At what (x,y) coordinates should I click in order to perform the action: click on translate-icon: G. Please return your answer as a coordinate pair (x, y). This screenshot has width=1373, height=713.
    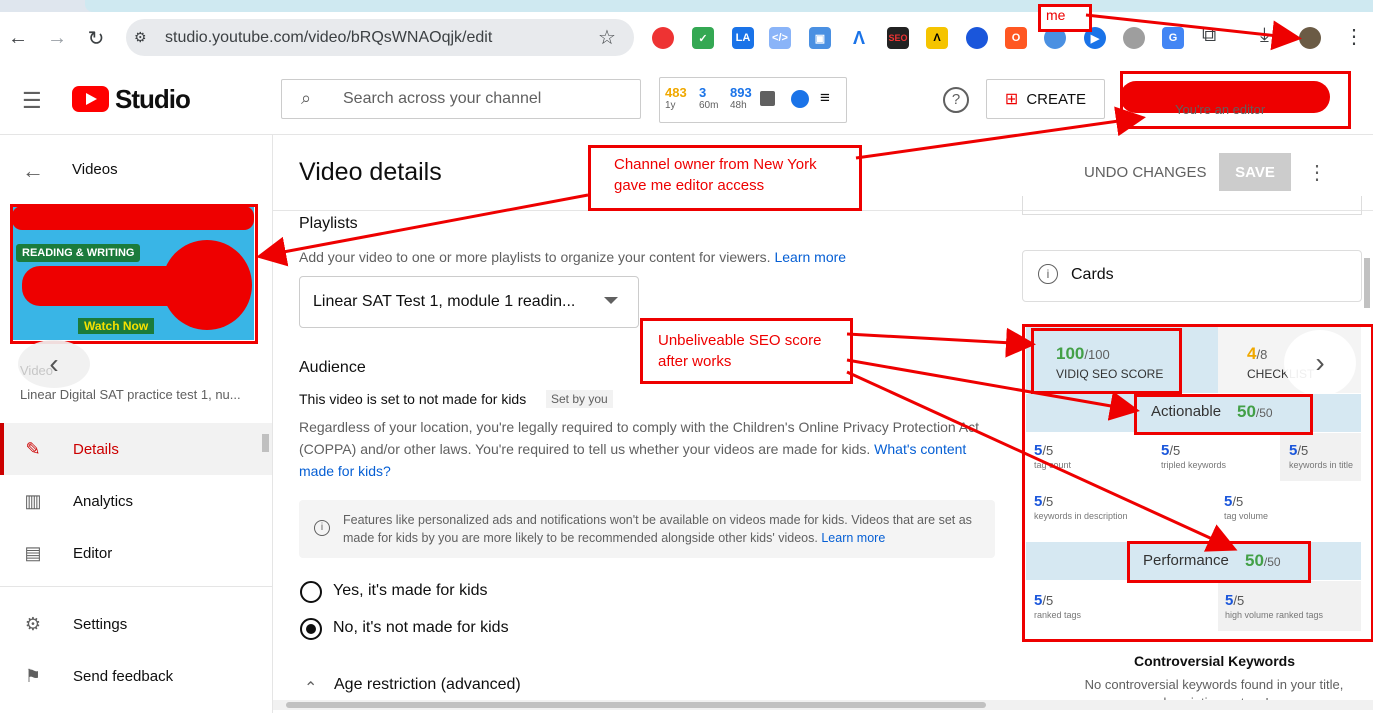
    Looking at the image, I should click on (1173, 38).